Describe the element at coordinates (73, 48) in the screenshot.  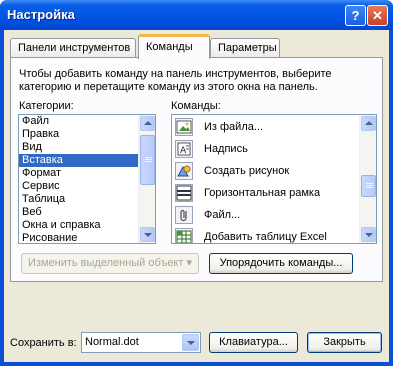
I see `tab-toolbars: Панели инструментов` at that location.